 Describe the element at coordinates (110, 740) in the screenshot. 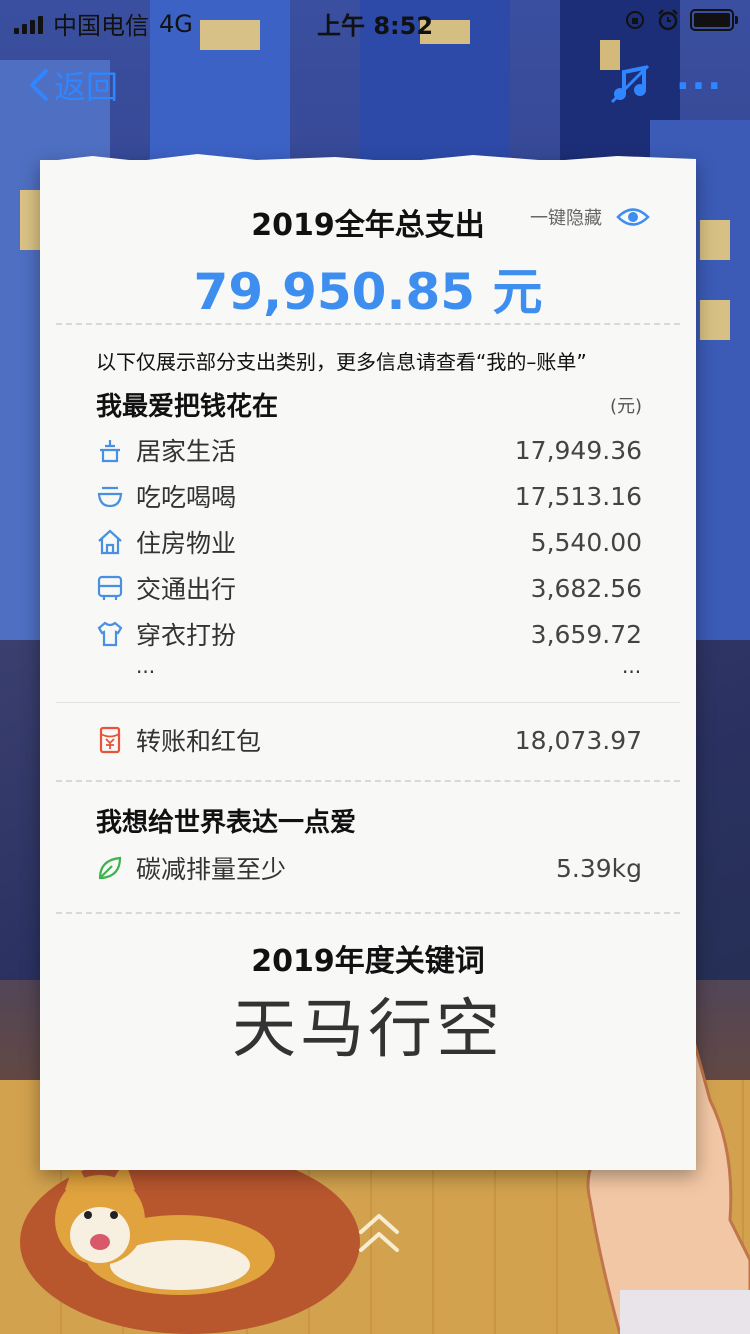

I see `red-envelope-icon` at that location.